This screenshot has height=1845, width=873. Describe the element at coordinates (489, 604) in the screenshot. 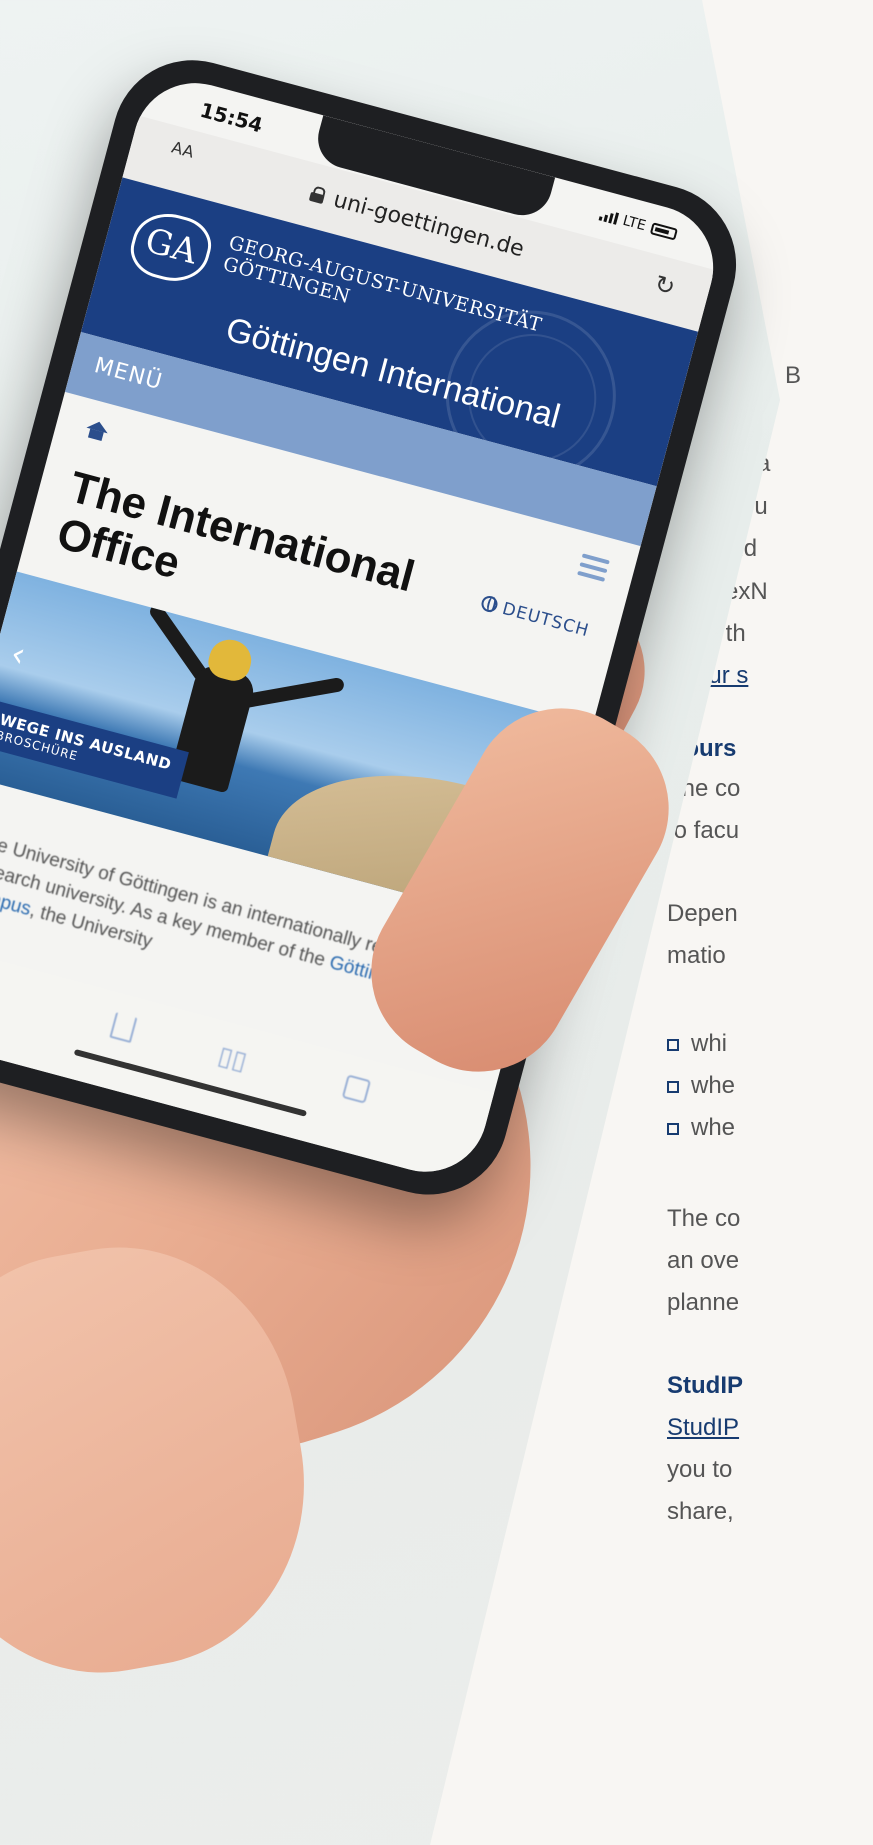

I see `globe-icon` at that location.